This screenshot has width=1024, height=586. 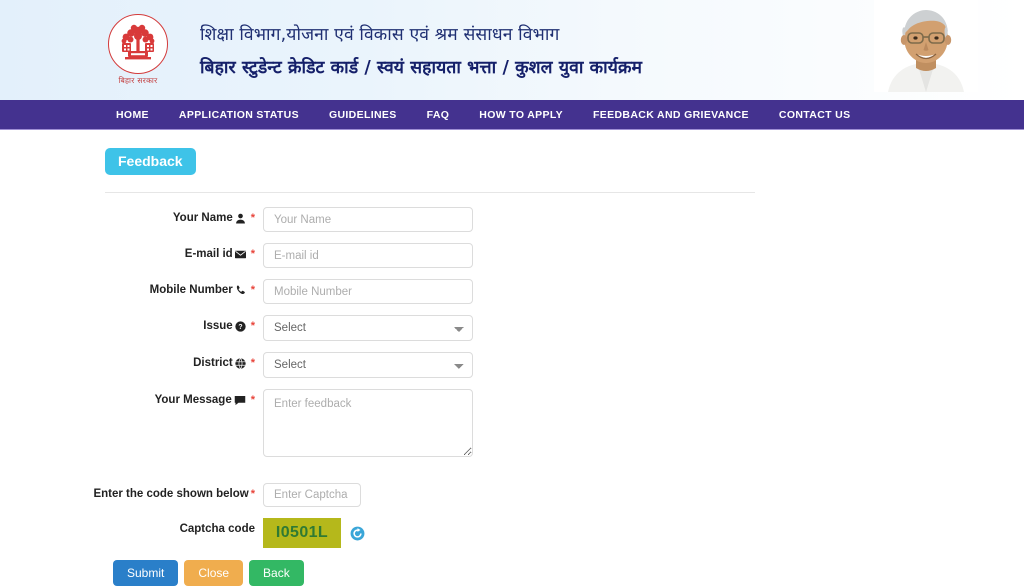 I want to click on field-captcha-entry, so click(x=312, y=495).